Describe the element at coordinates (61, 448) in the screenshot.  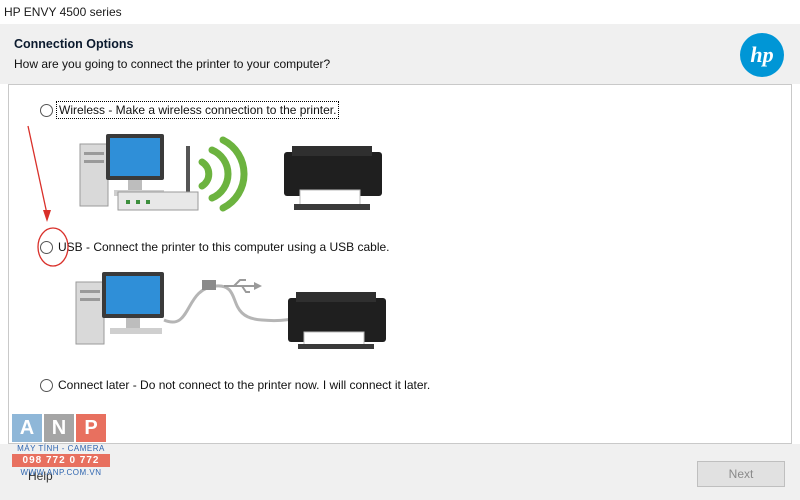
I see `watermark-tagline: MÁY TÍNH - CAMERA` at that location.